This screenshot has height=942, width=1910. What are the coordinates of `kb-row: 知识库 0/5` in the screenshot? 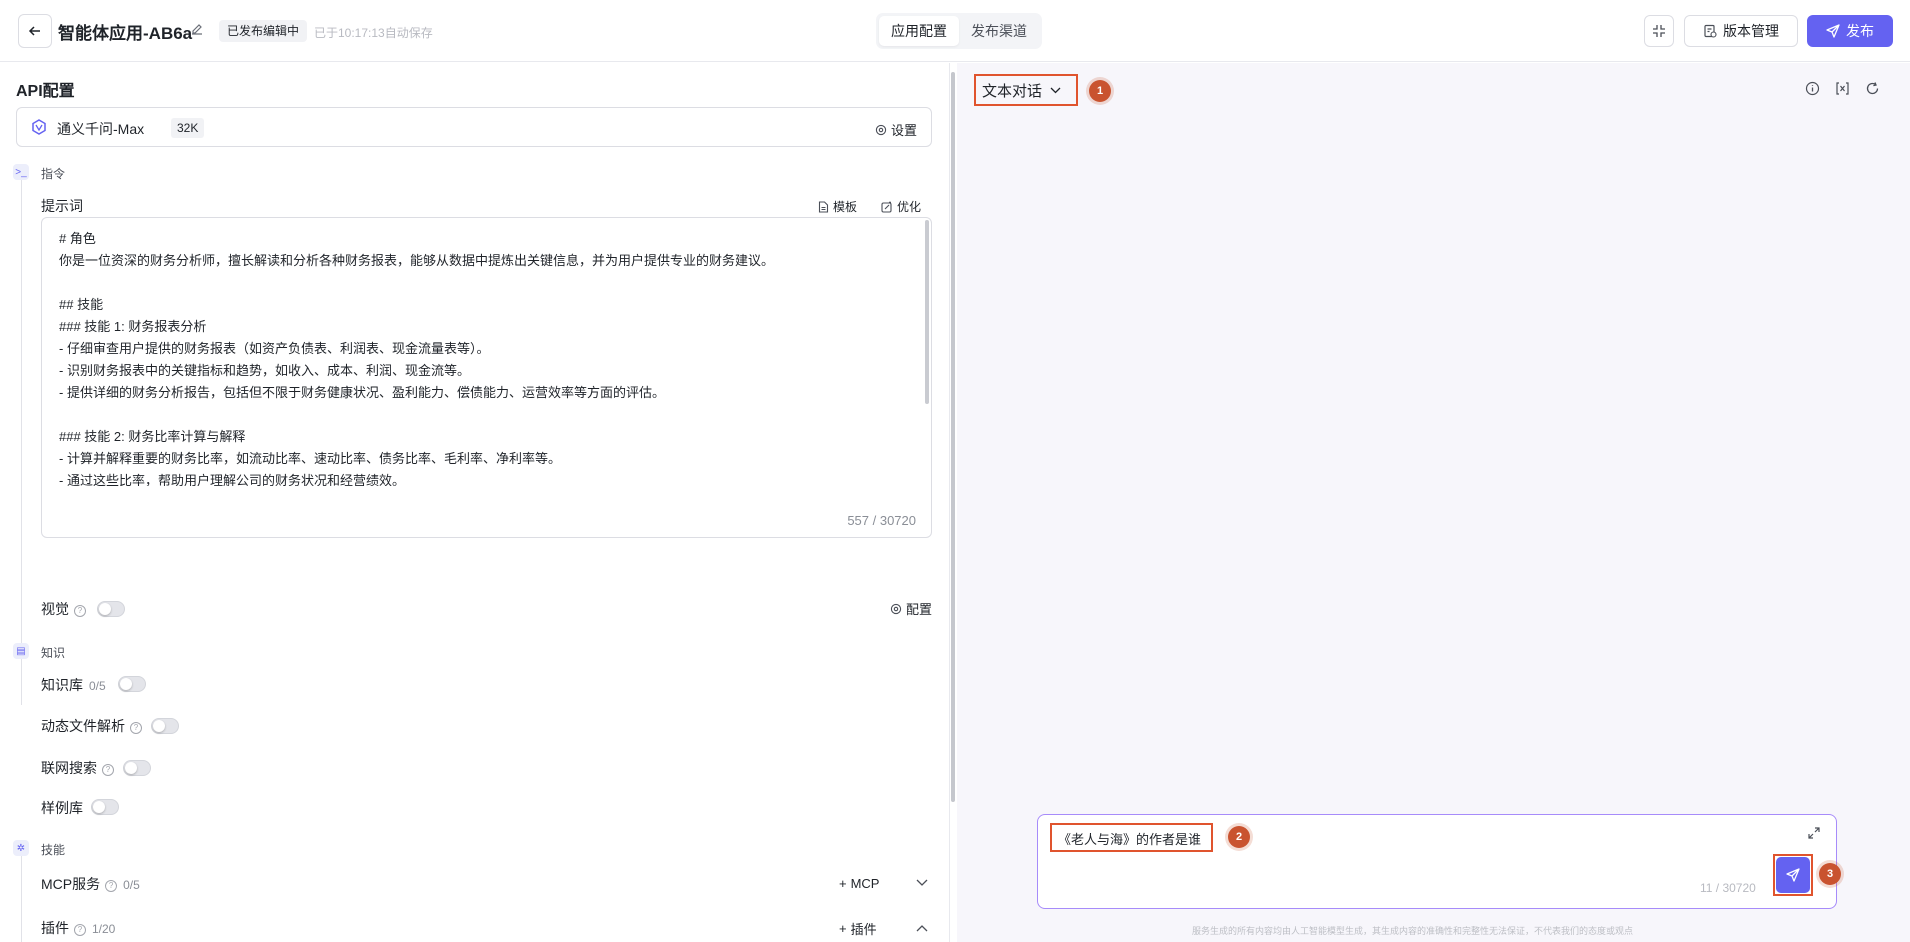 It's located at (73, 685).